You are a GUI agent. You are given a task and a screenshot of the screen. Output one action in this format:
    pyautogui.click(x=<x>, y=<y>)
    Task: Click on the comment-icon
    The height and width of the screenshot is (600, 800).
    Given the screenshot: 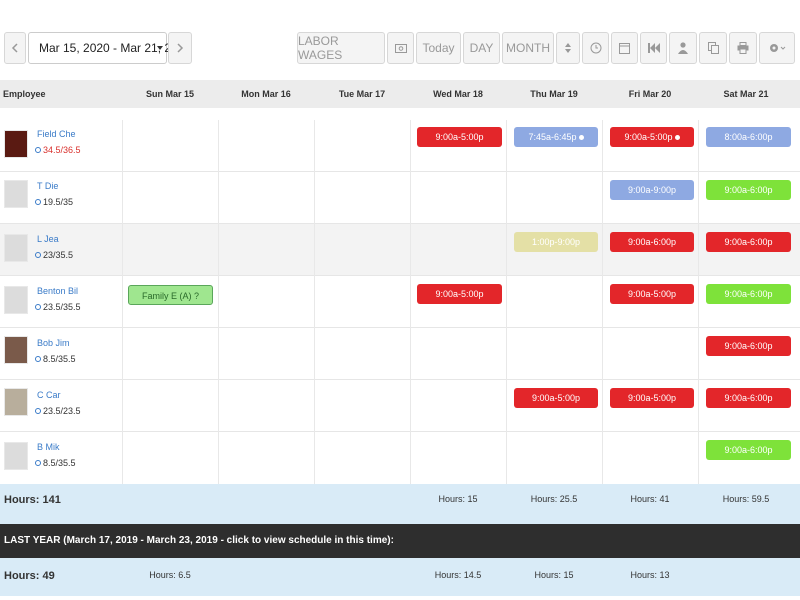 What is the action you would take?
    pyautogui.click(x=677, y=138)
    